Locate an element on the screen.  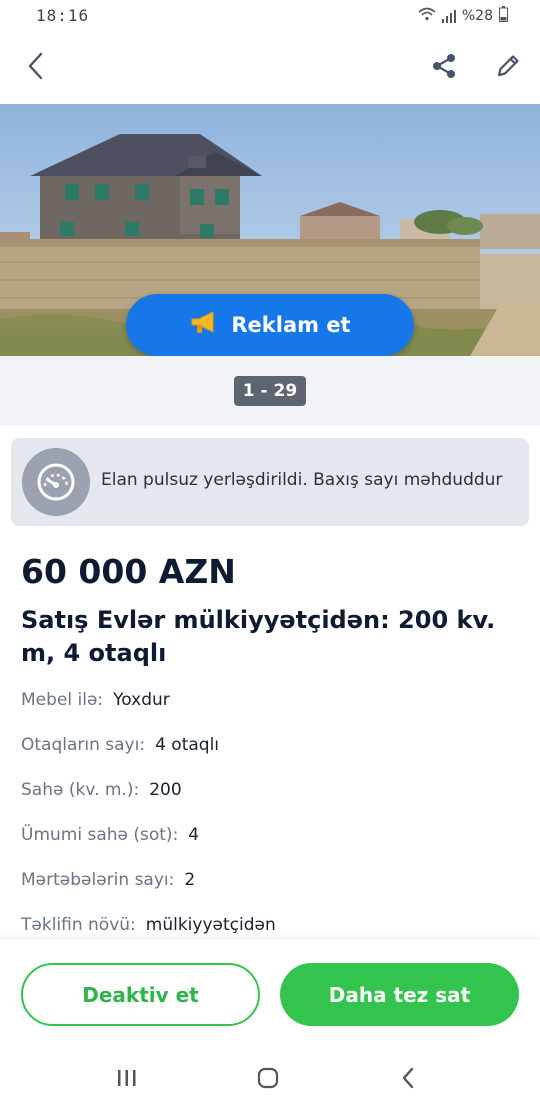
share-icon is located at coordinates (444, 68).